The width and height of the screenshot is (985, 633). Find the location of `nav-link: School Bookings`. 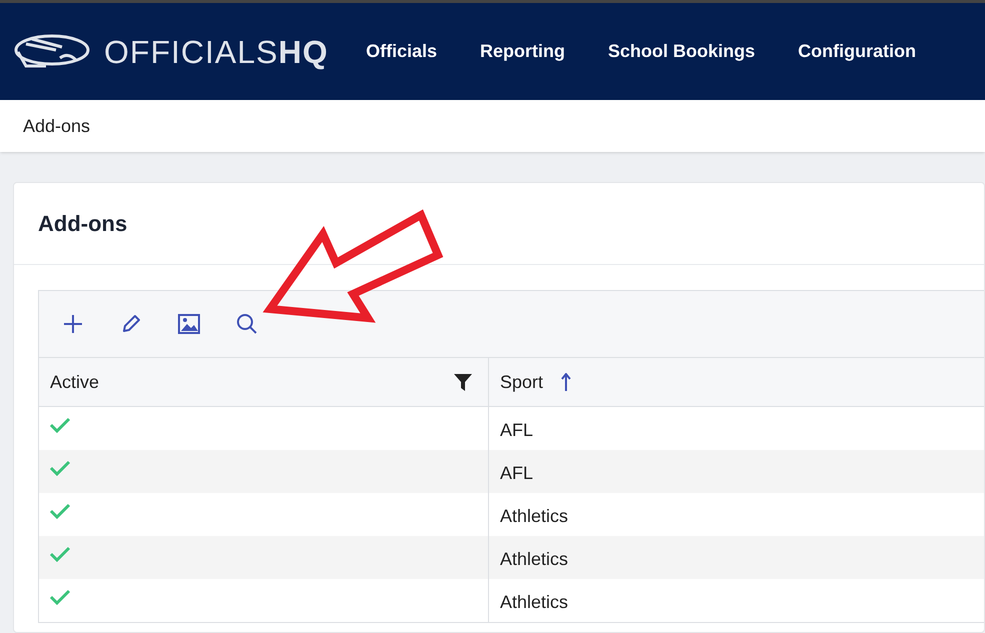

nav-link: School Bookings is located at coordinates (682, 51).